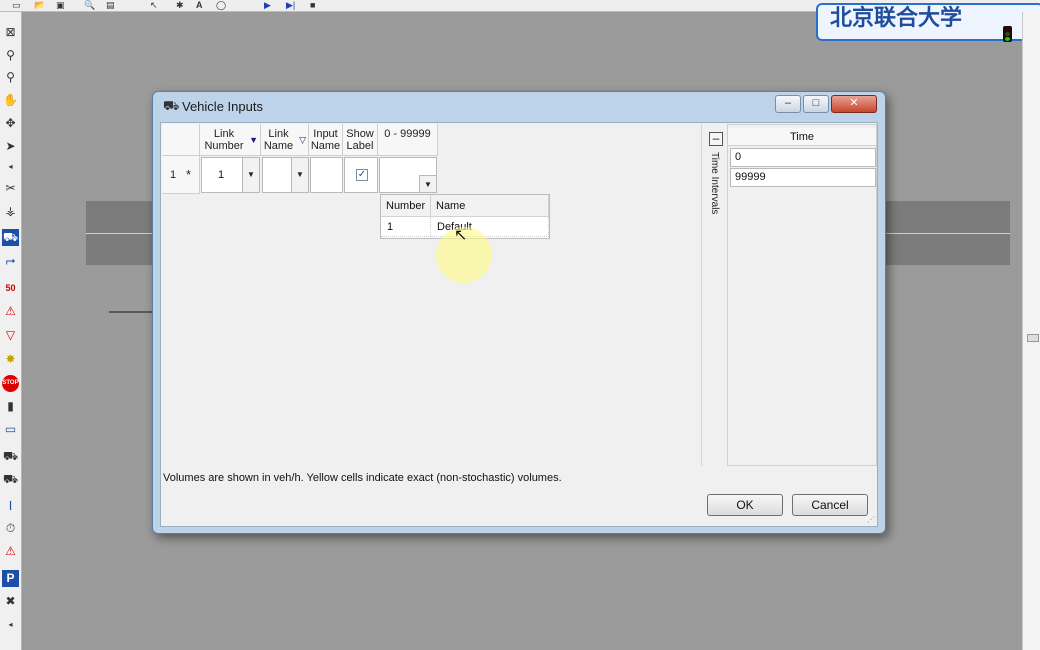 This screenshot has height=650, width=1040. I want to click on input-name-cell, so click(326, 175).